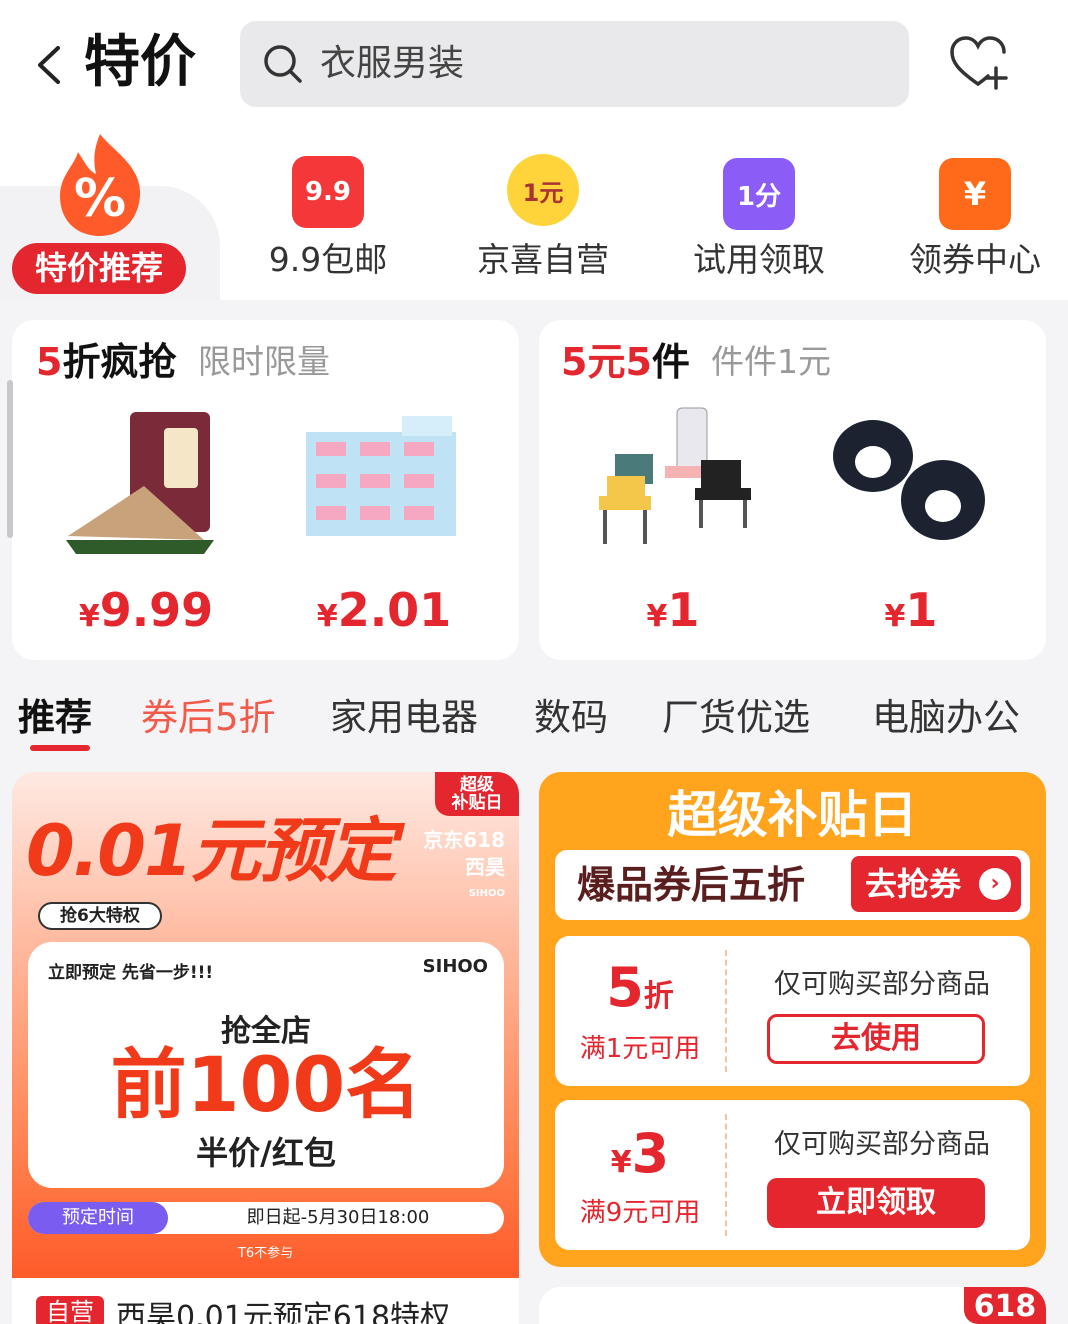  I want to click on brand-jd618: 京东618, so click(464, 840).